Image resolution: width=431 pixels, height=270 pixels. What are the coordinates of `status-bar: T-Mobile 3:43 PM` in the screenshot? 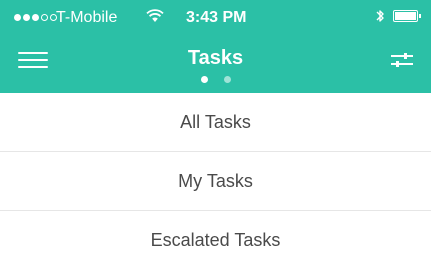 It's located at (215, 18).